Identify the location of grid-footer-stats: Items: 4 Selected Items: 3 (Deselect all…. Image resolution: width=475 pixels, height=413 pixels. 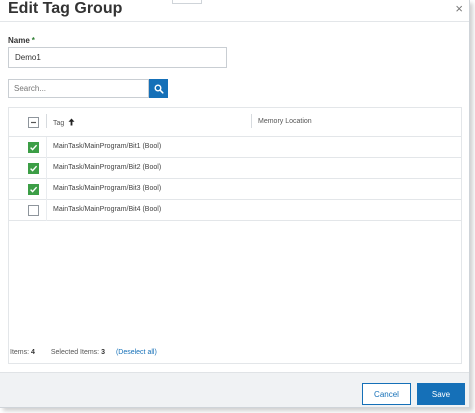
(83, 352).